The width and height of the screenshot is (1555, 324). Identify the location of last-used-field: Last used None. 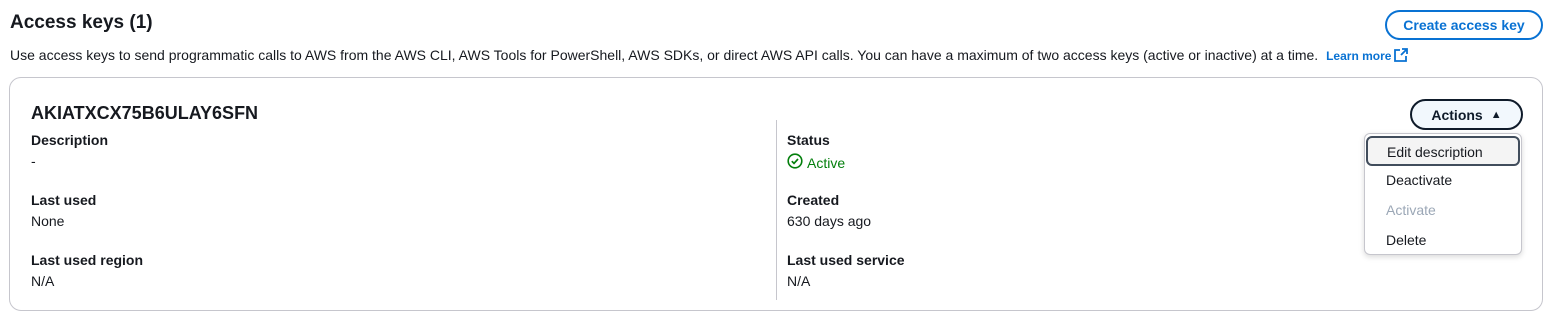
(63, 210).